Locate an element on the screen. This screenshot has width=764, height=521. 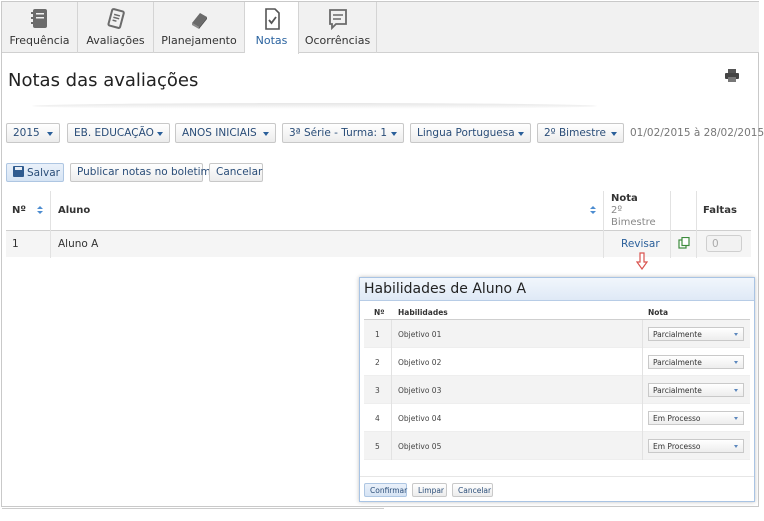
copy-icon is located at coordinates (684, 243).